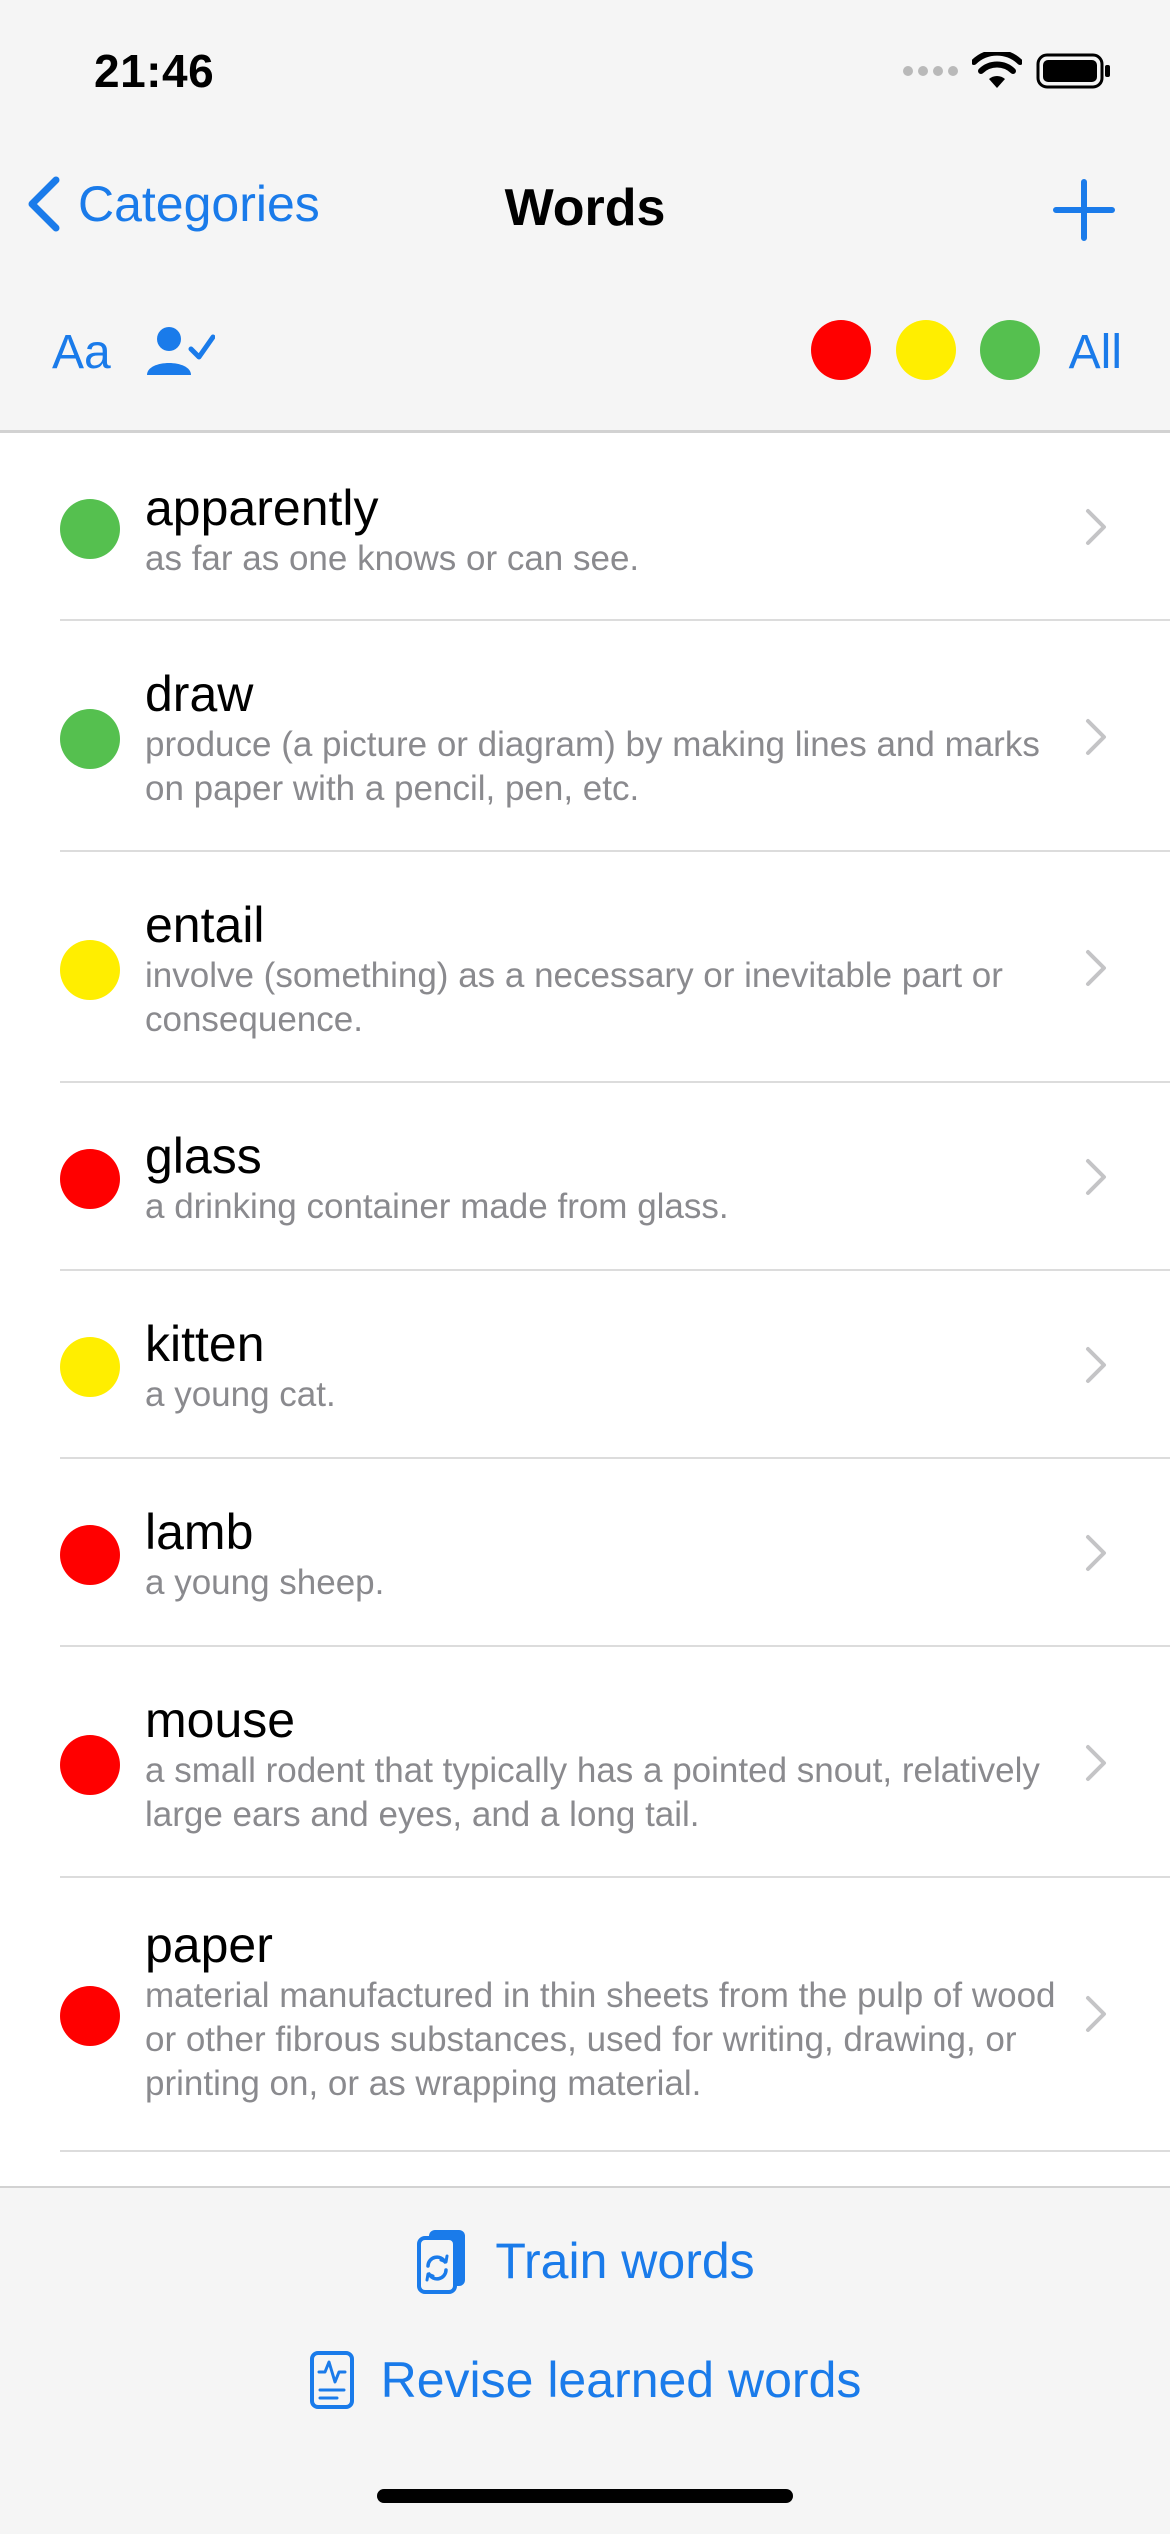 This screenshot has width=1170, height=2534. Describe the element at coordinates (154, 71) in the screenshot. I see `status-time: 21:46` at that location.